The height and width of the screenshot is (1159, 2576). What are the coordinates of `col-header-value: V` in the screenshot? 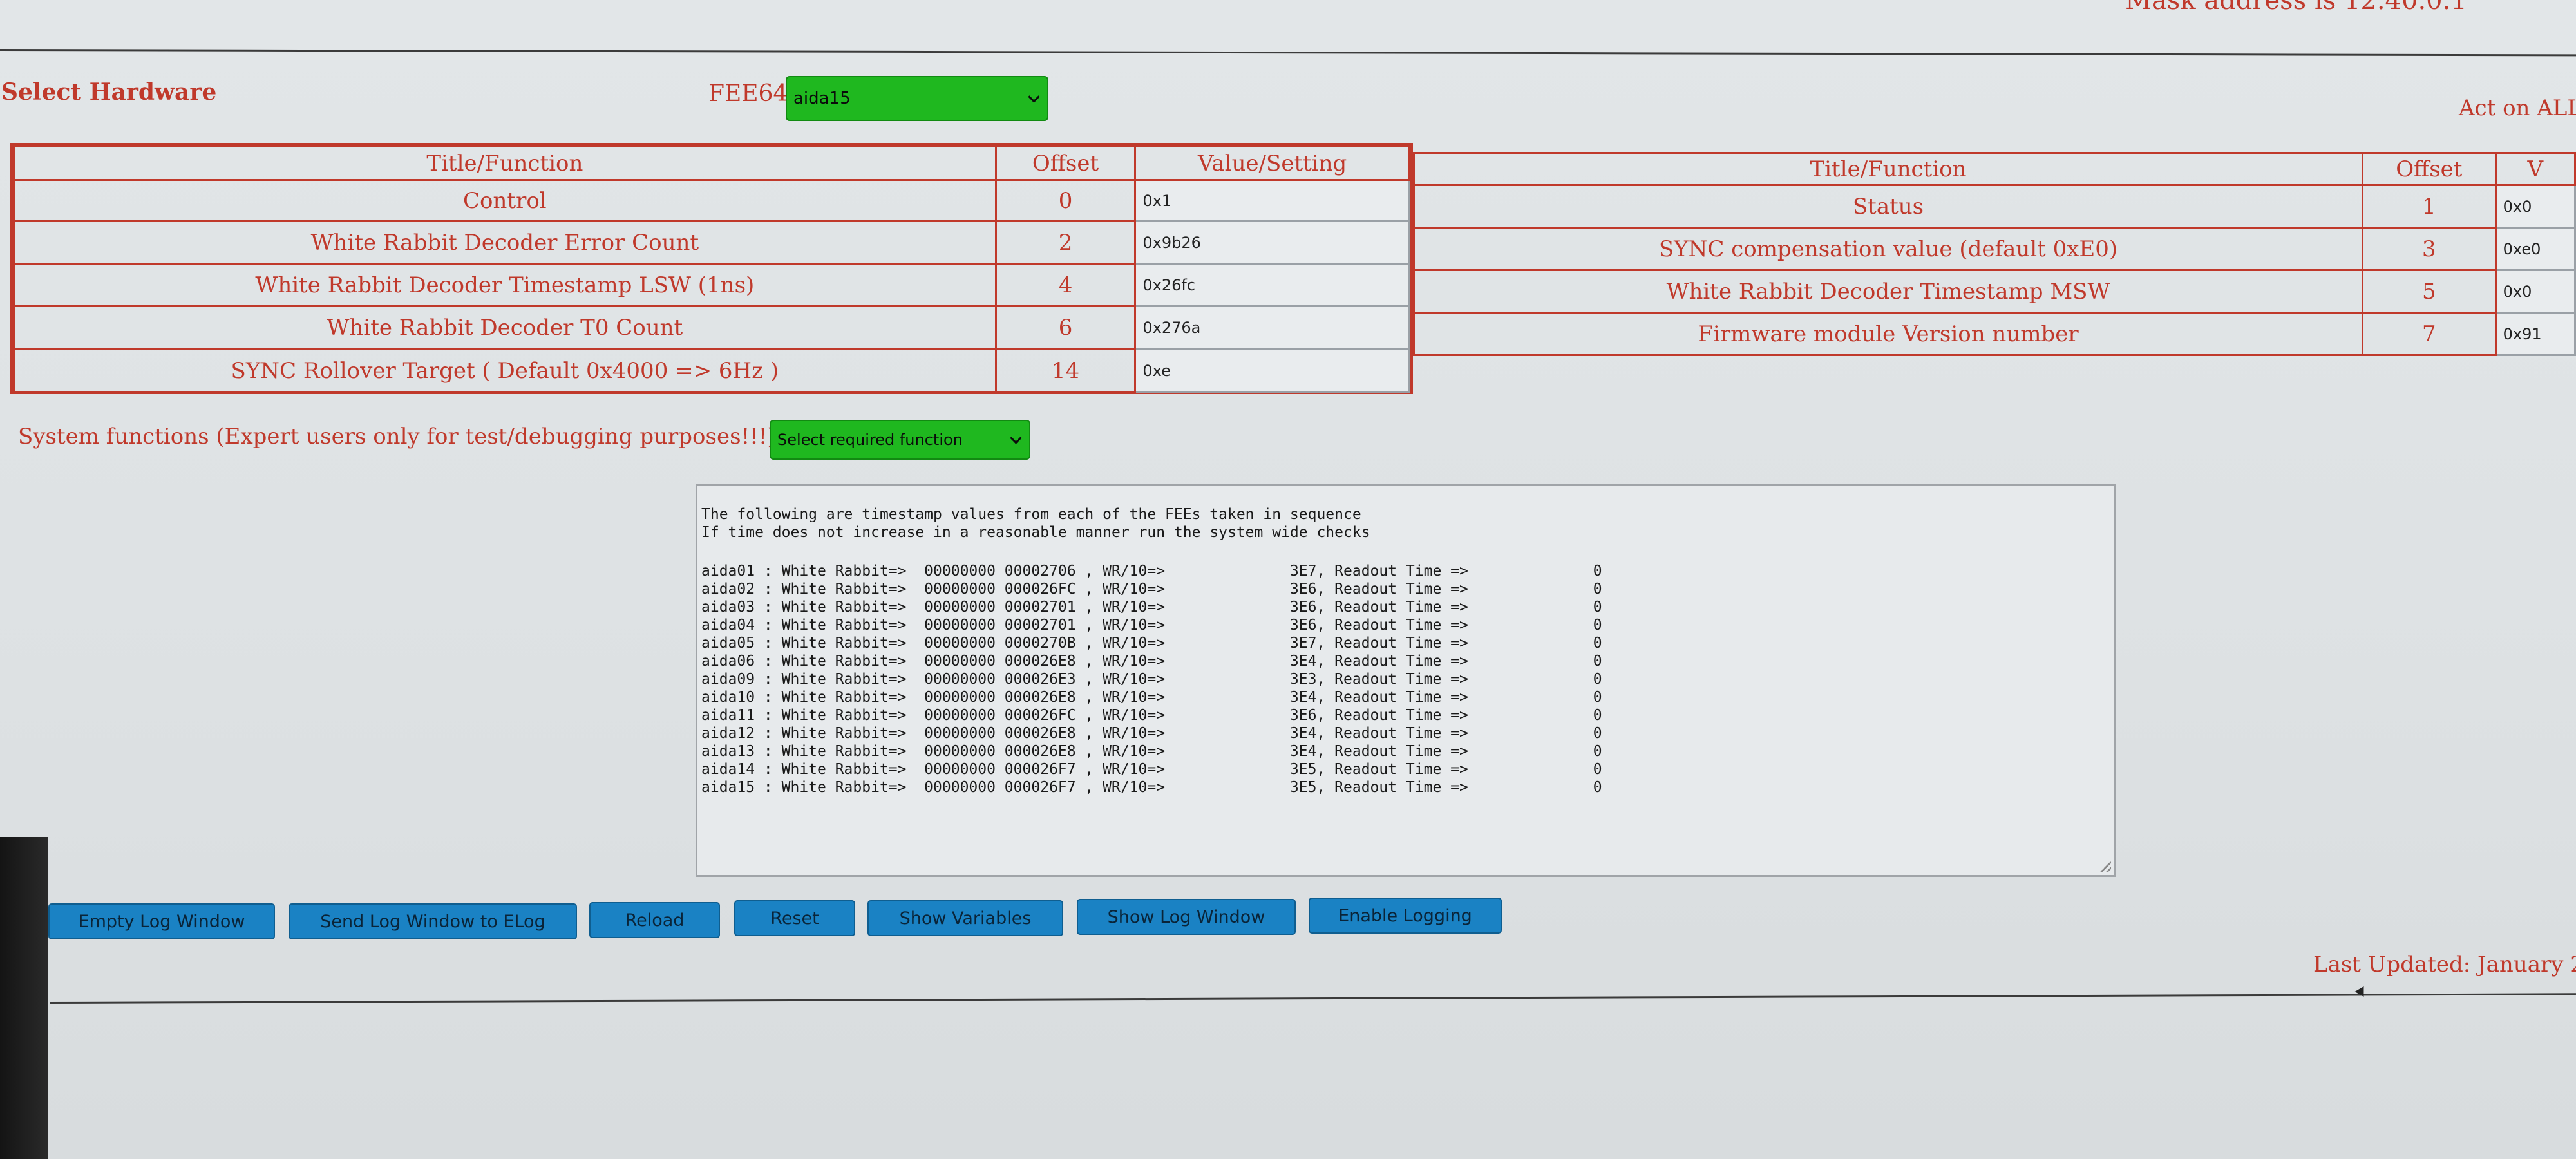 It's located at (2535, 169).